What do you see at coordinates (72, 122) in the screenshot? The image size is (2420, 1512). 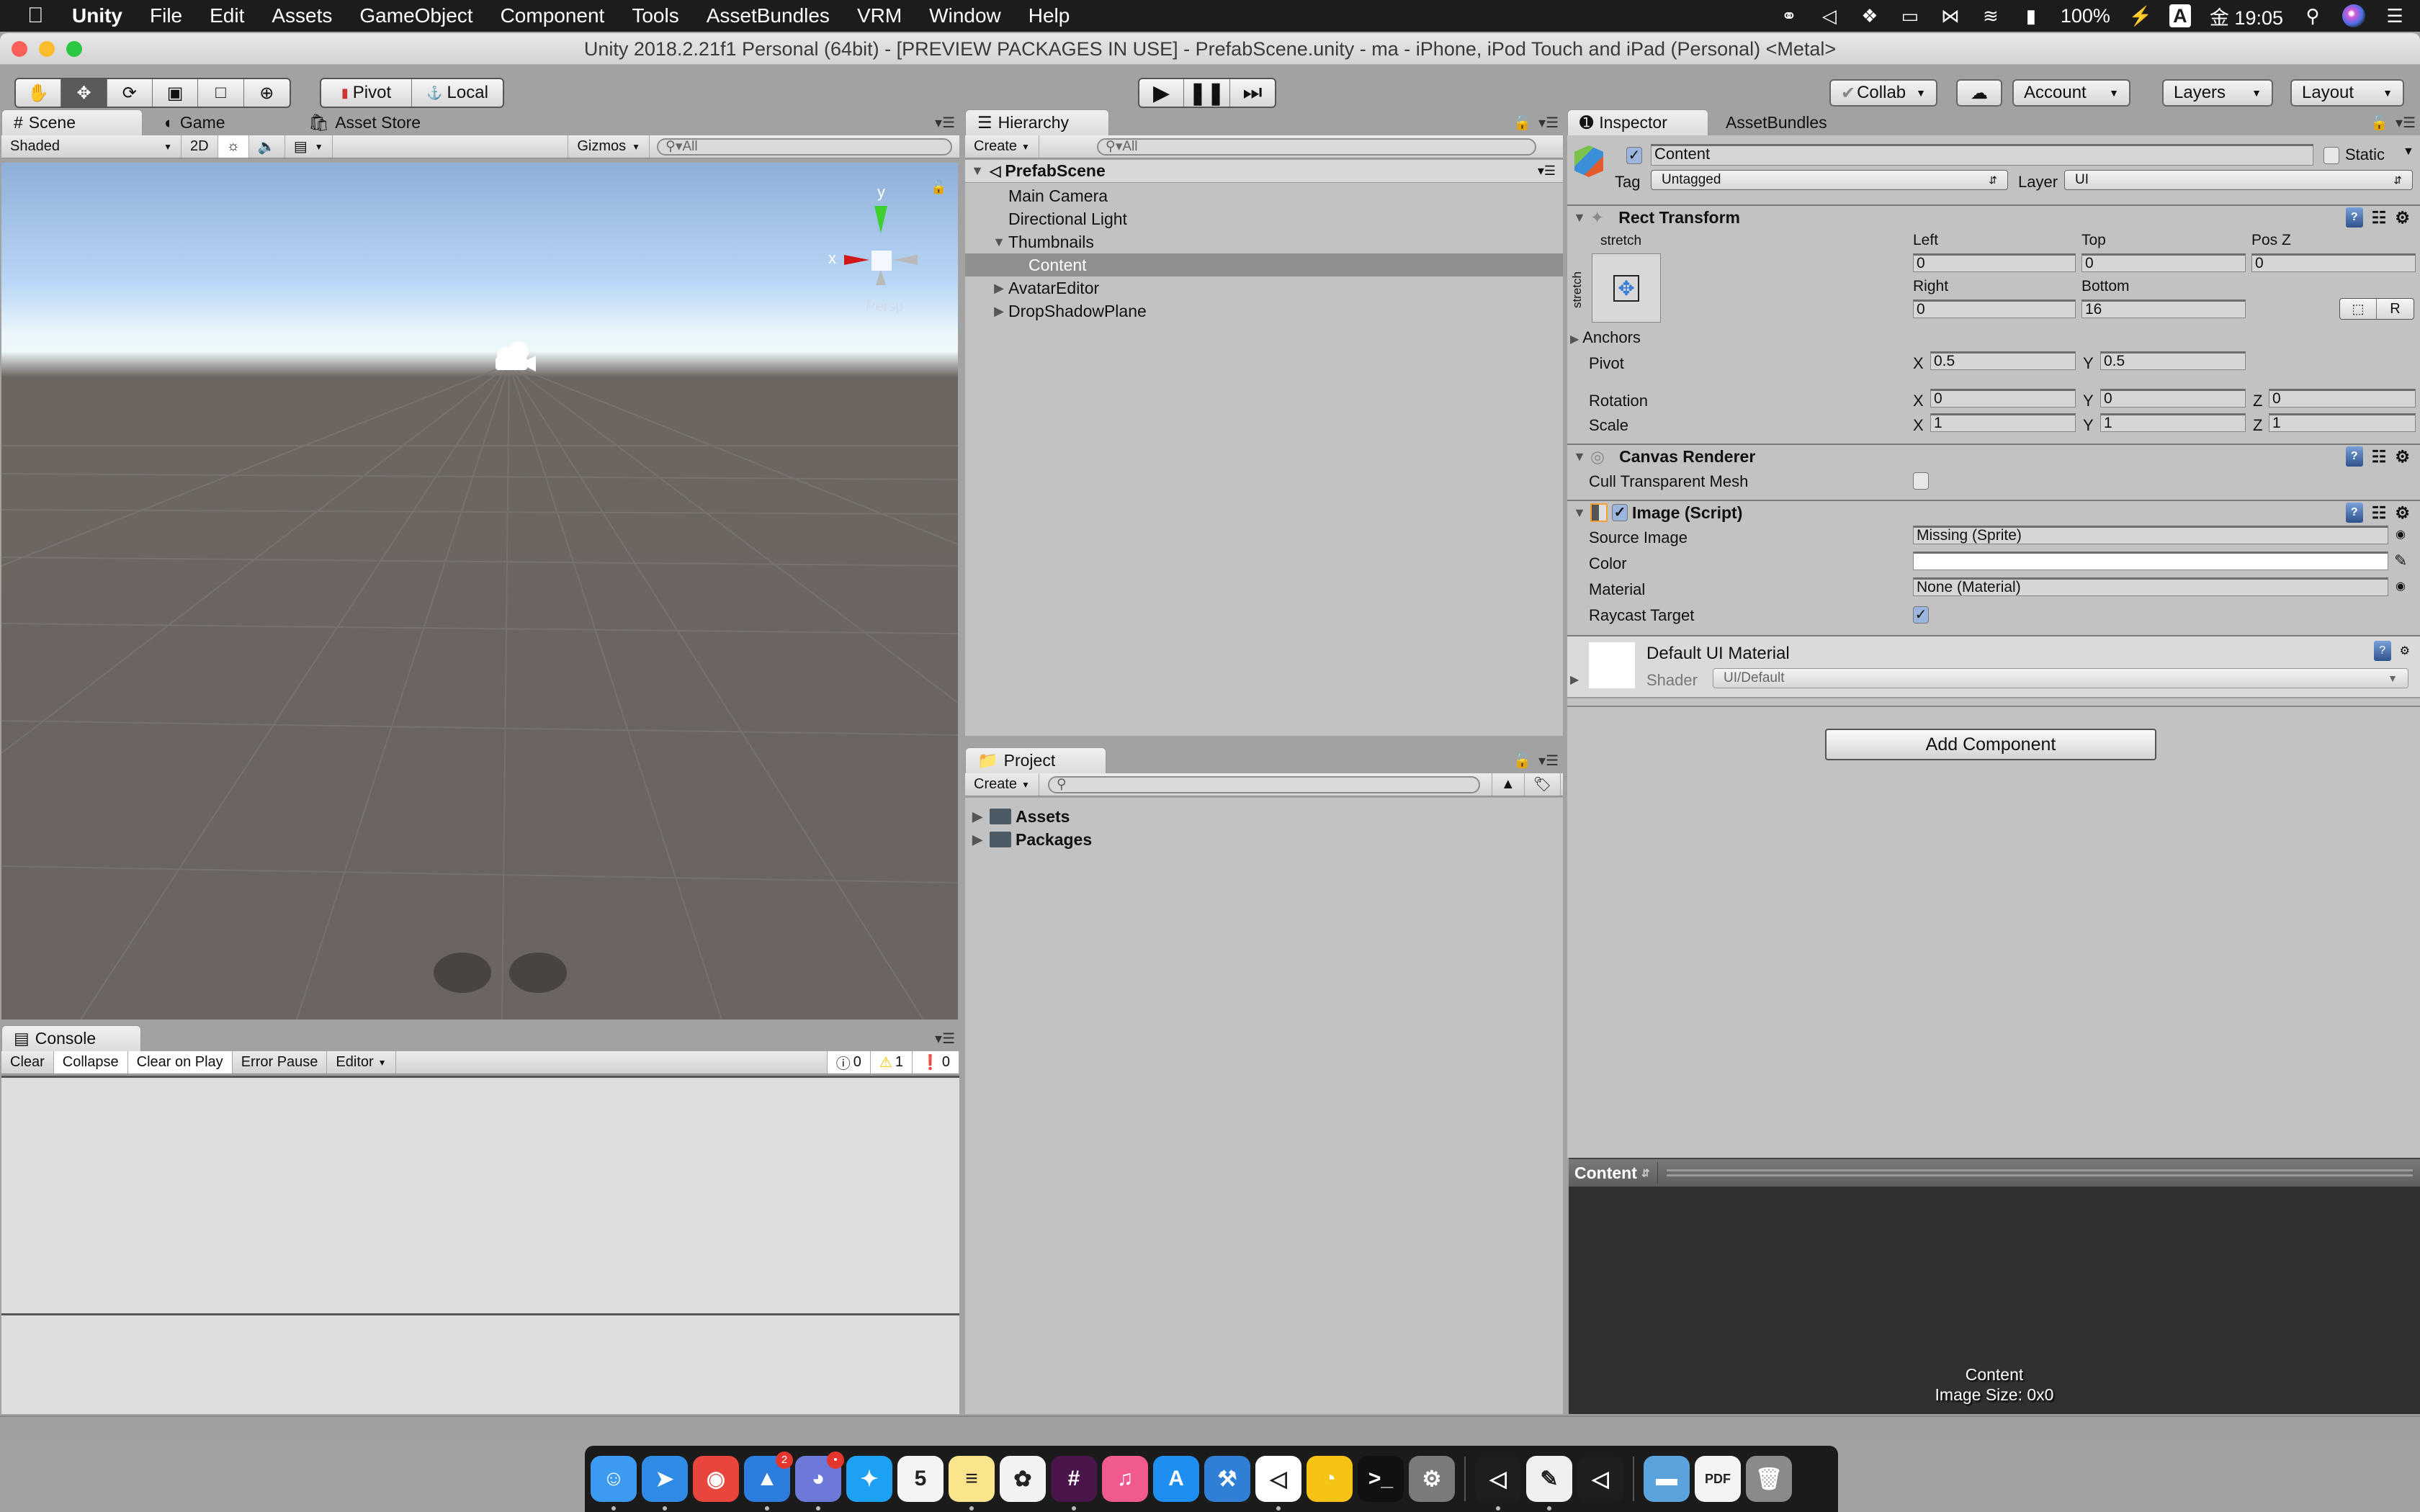 I see `tab-scene: # Scene` at bounding box center [72, 122].